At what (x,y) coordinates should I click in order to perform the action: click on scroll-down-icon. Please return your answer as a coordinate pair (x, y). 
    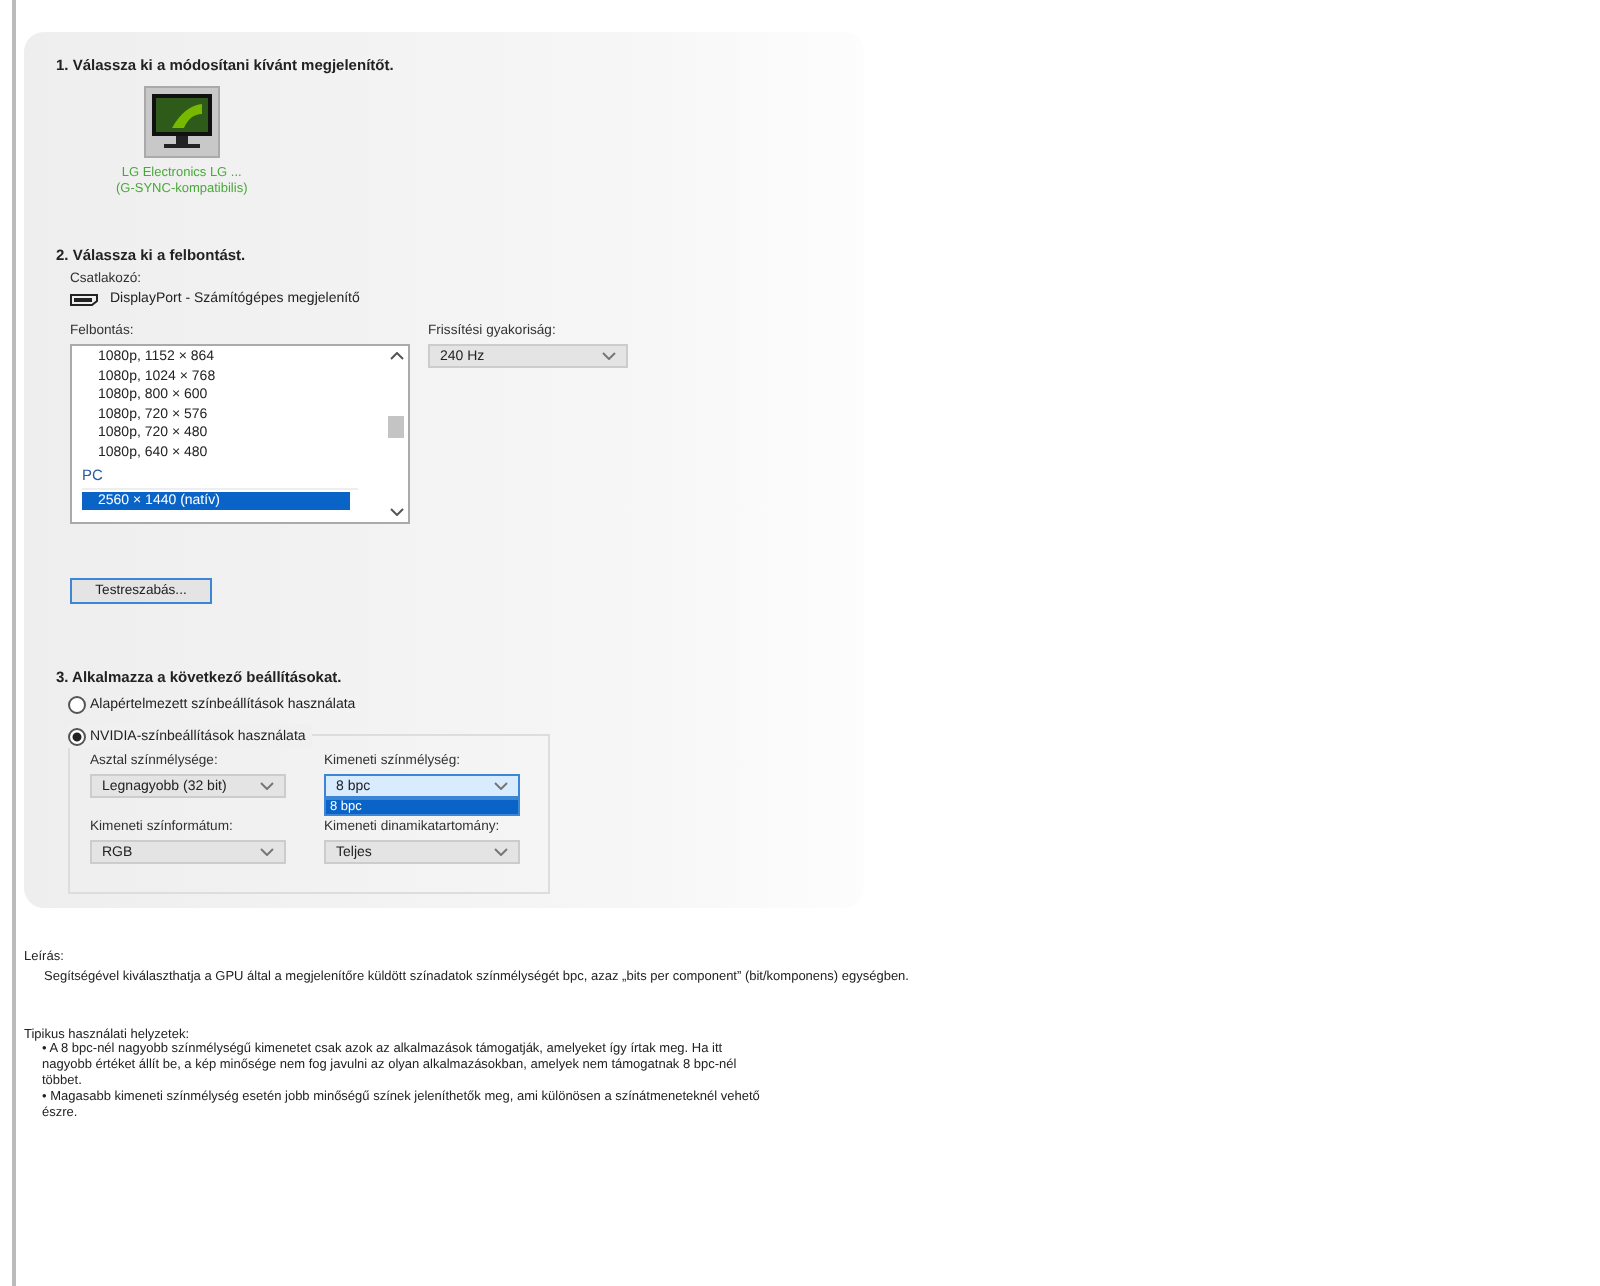
    Looking at the image, I should click on (396, 512).